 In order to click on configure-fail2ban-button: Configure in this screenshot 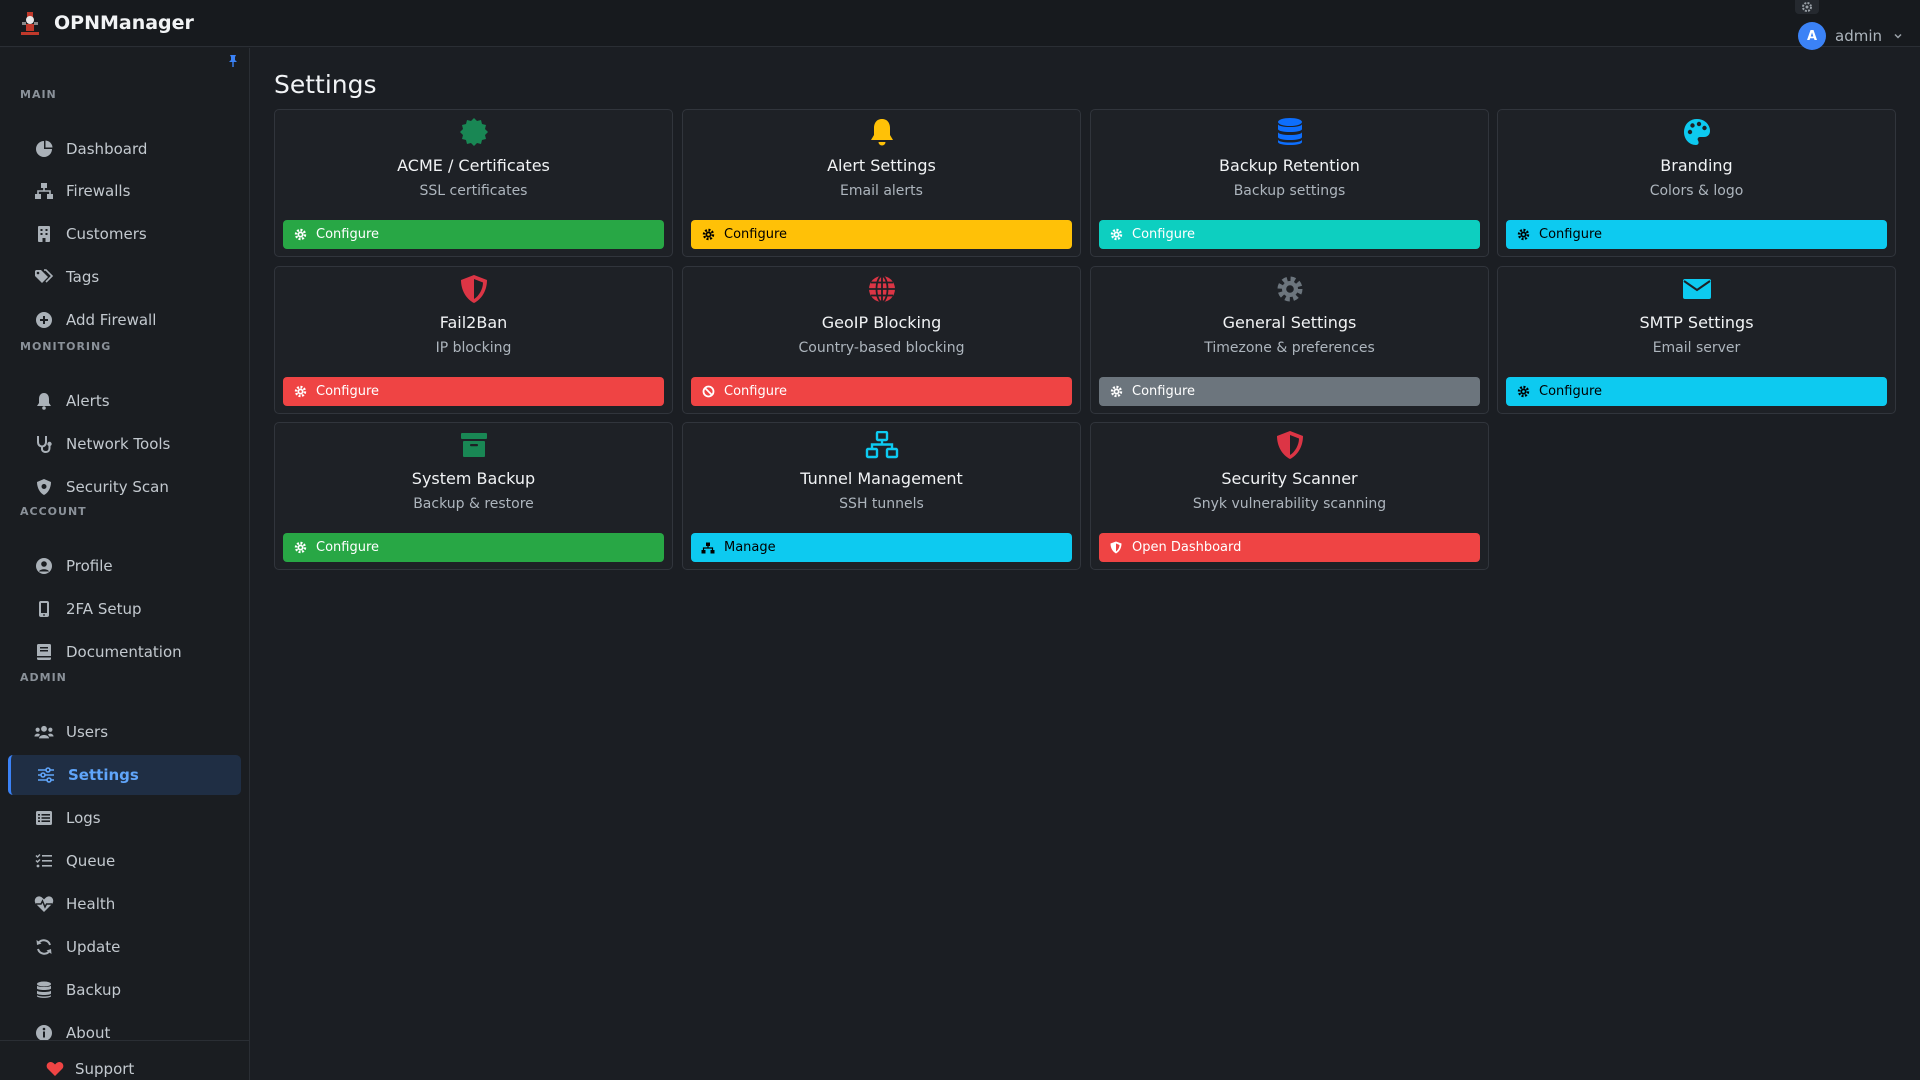, I will do `click(473, 391)`.